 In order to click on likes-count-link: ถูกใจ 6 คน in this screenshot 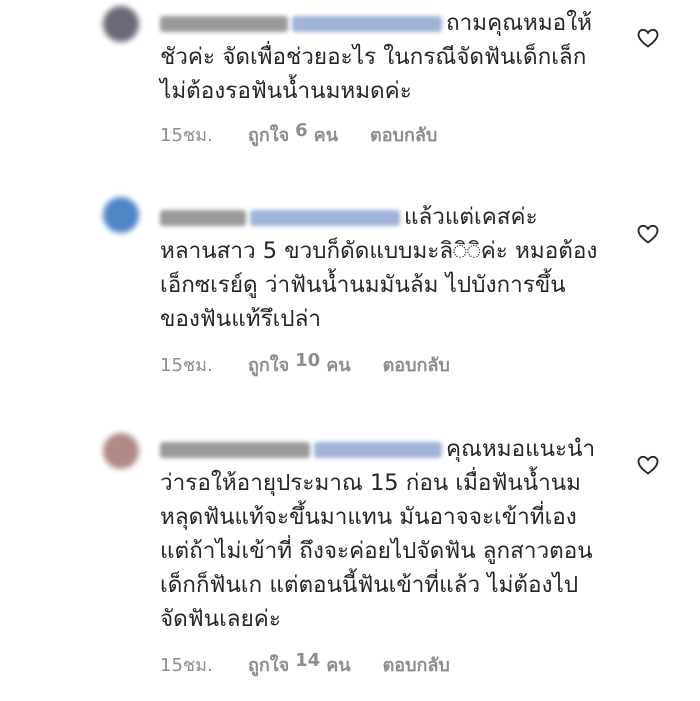, I will do `click(293, 134)`.